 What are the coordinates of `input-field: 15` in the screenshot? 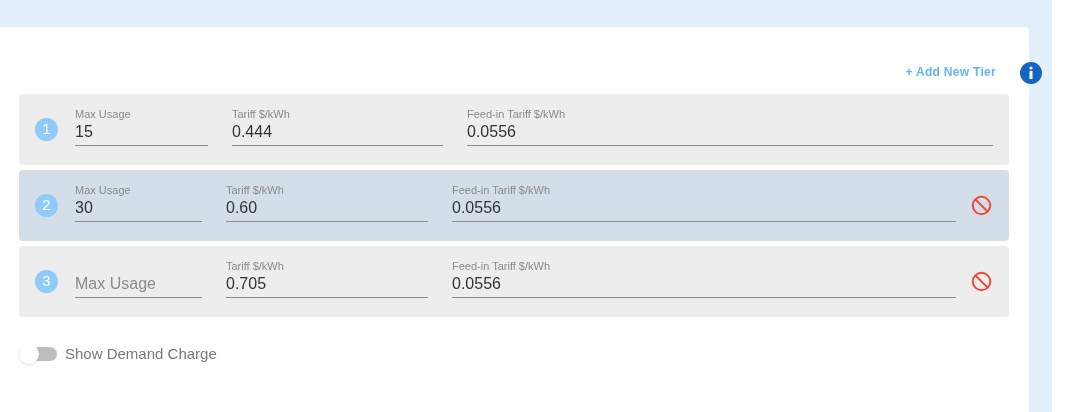 It's located at (141, 133).